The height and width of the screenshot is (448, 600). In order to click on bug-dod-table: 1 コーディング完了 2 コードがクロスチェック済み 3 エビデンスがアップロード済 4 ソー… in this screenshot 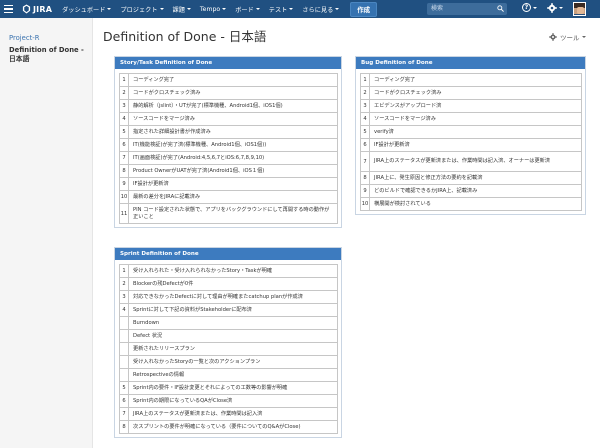, I will do `click(471, 142)`.